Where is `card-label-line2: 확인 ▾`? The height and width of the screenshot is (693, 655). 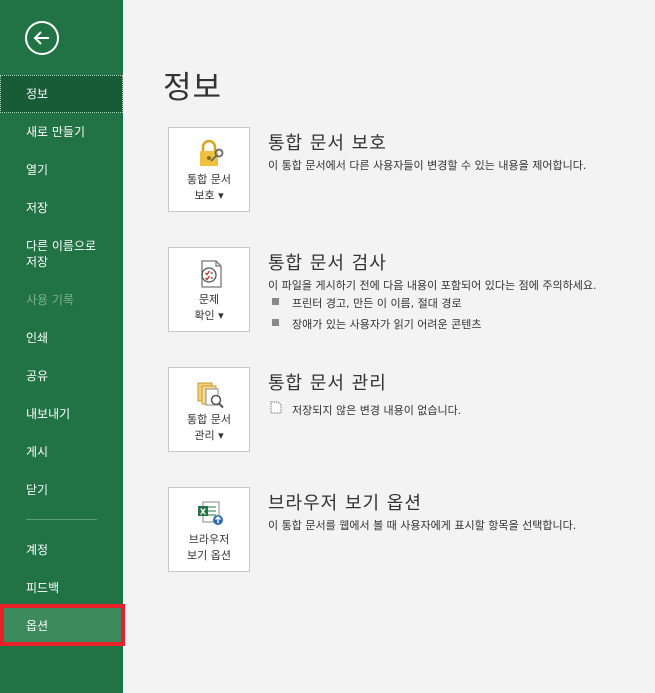
card-label-line2: 확인 ▾ is located at coordinates (209, 315).